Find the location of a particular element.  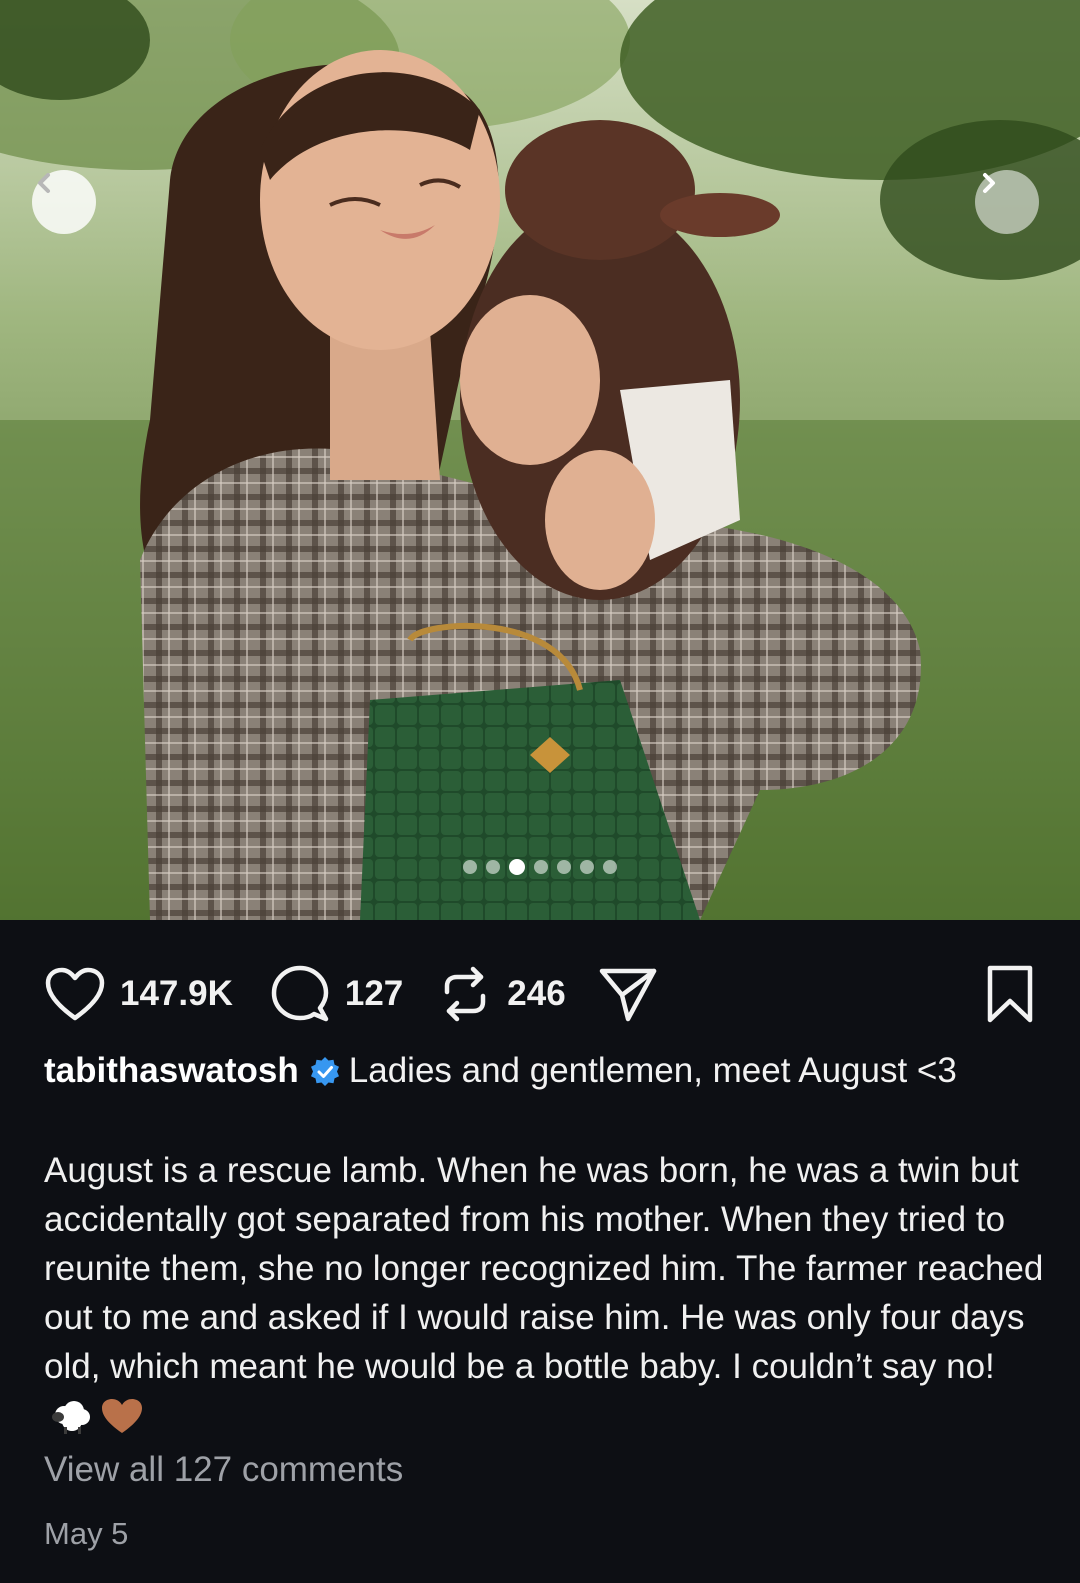

sheep-emoji-icon is located at coordinates (72, 1423).